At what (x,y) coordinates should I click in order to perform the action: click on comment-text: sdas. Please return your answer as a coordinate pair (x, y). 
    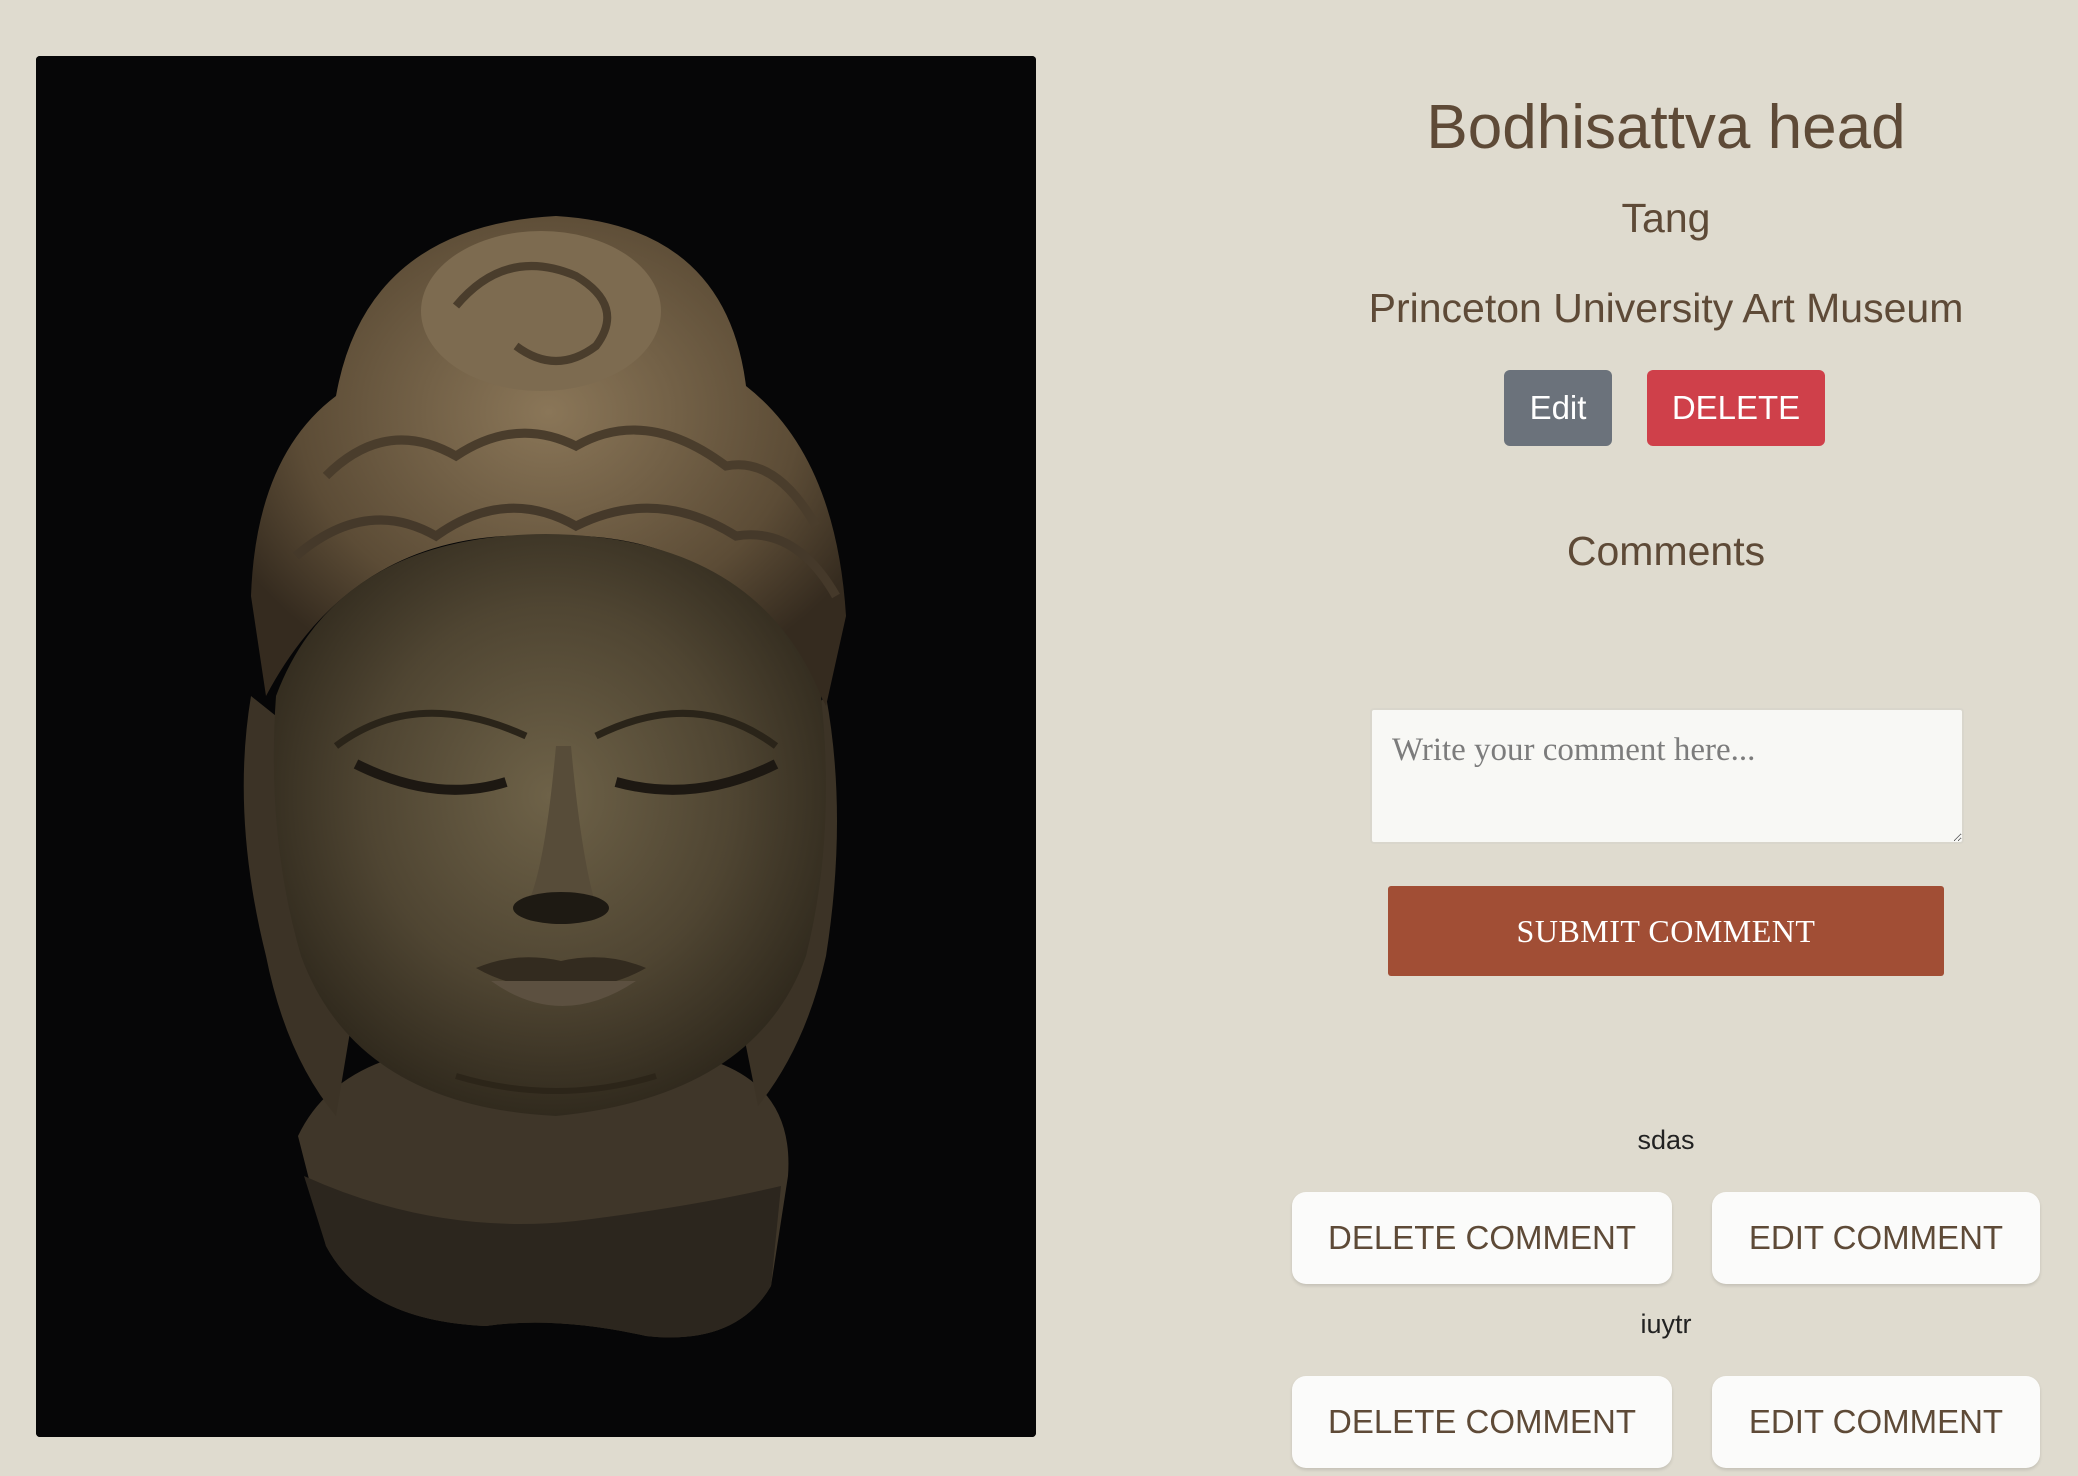
    Looking at the image, I should click on (1666, 1140).